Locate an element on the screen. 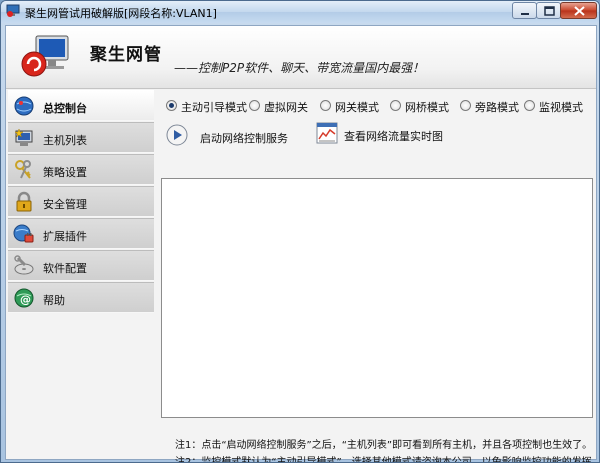 The image size is (600, 463). minimize-icon is located at coordinates (525, 14).